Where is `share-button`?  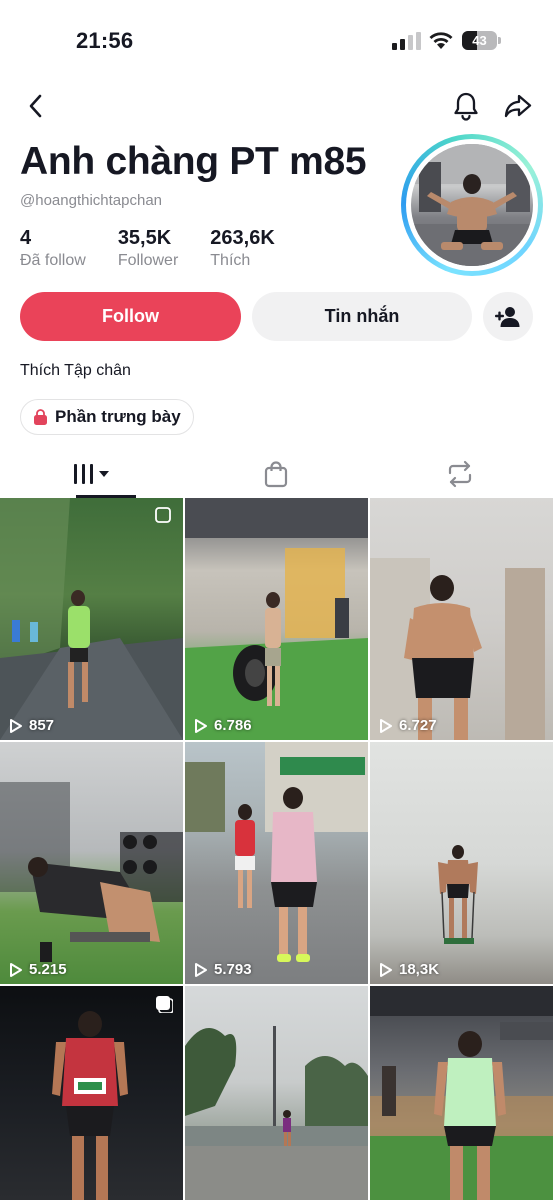 share-button is located at coordinates (518, 106).